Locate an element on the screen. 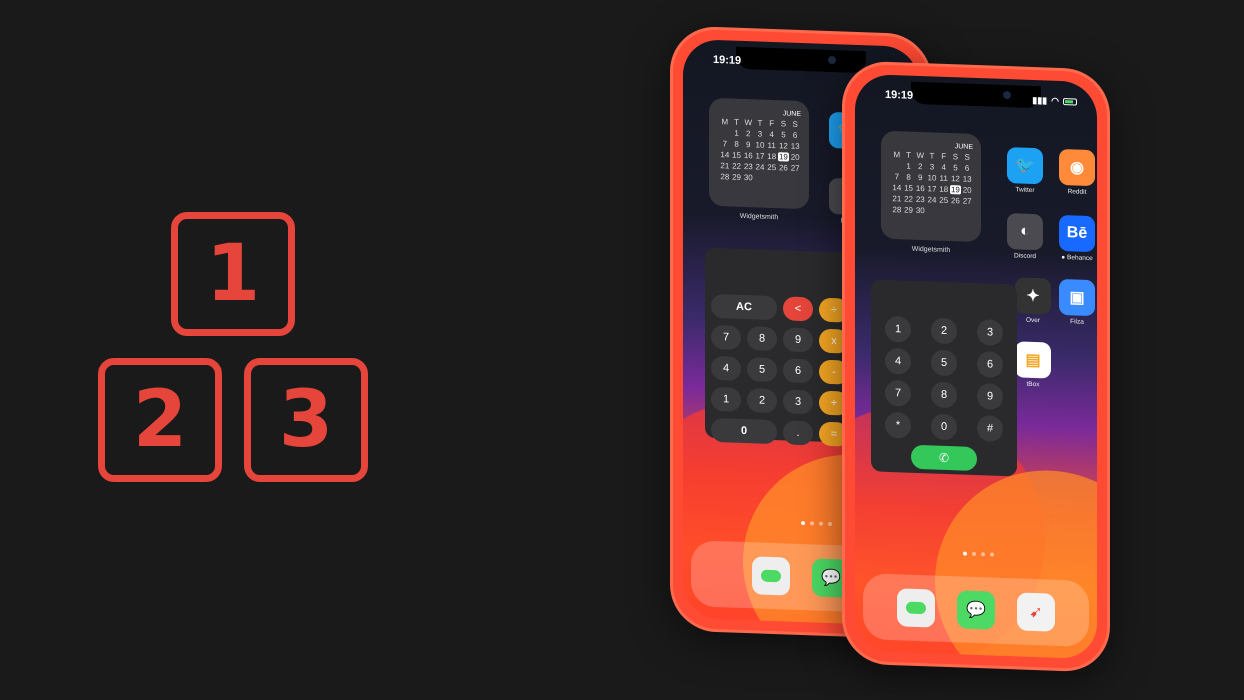 This screenshot has width=1244, height=700. app-icon: ▤ is located at coordinates (1033, 360).